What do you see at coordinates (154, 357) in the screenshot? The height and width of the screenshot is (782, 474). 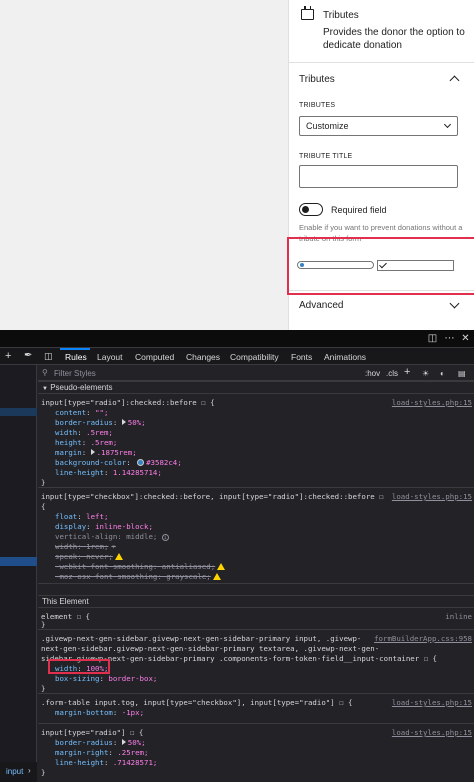 I see `tab-computed: Computed` at bounding box center [154, 357].